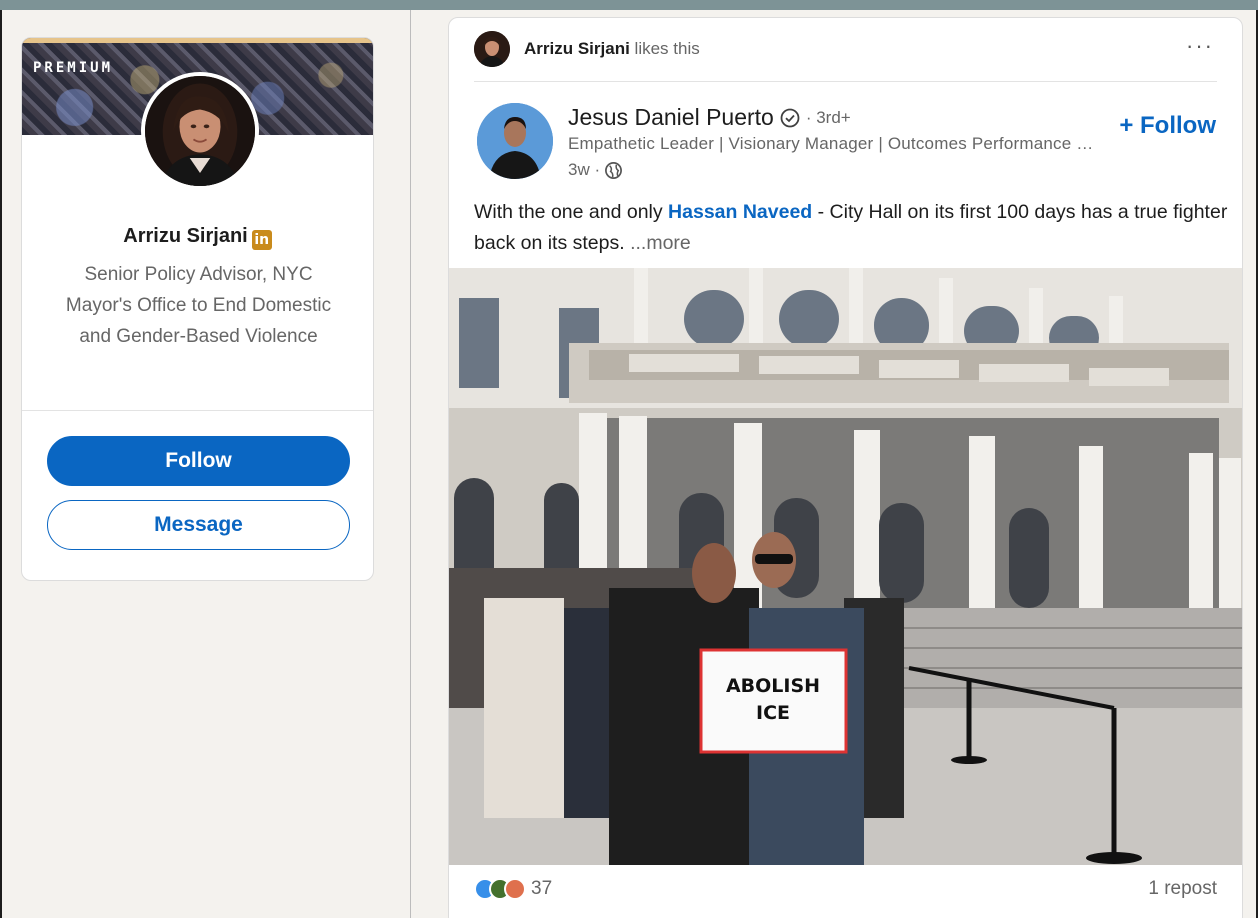 This screenshot has width=1258, height=918. I want to click on actor-name-row: Jesus Daniel Puerto · 3rd+, so click(709, 117).